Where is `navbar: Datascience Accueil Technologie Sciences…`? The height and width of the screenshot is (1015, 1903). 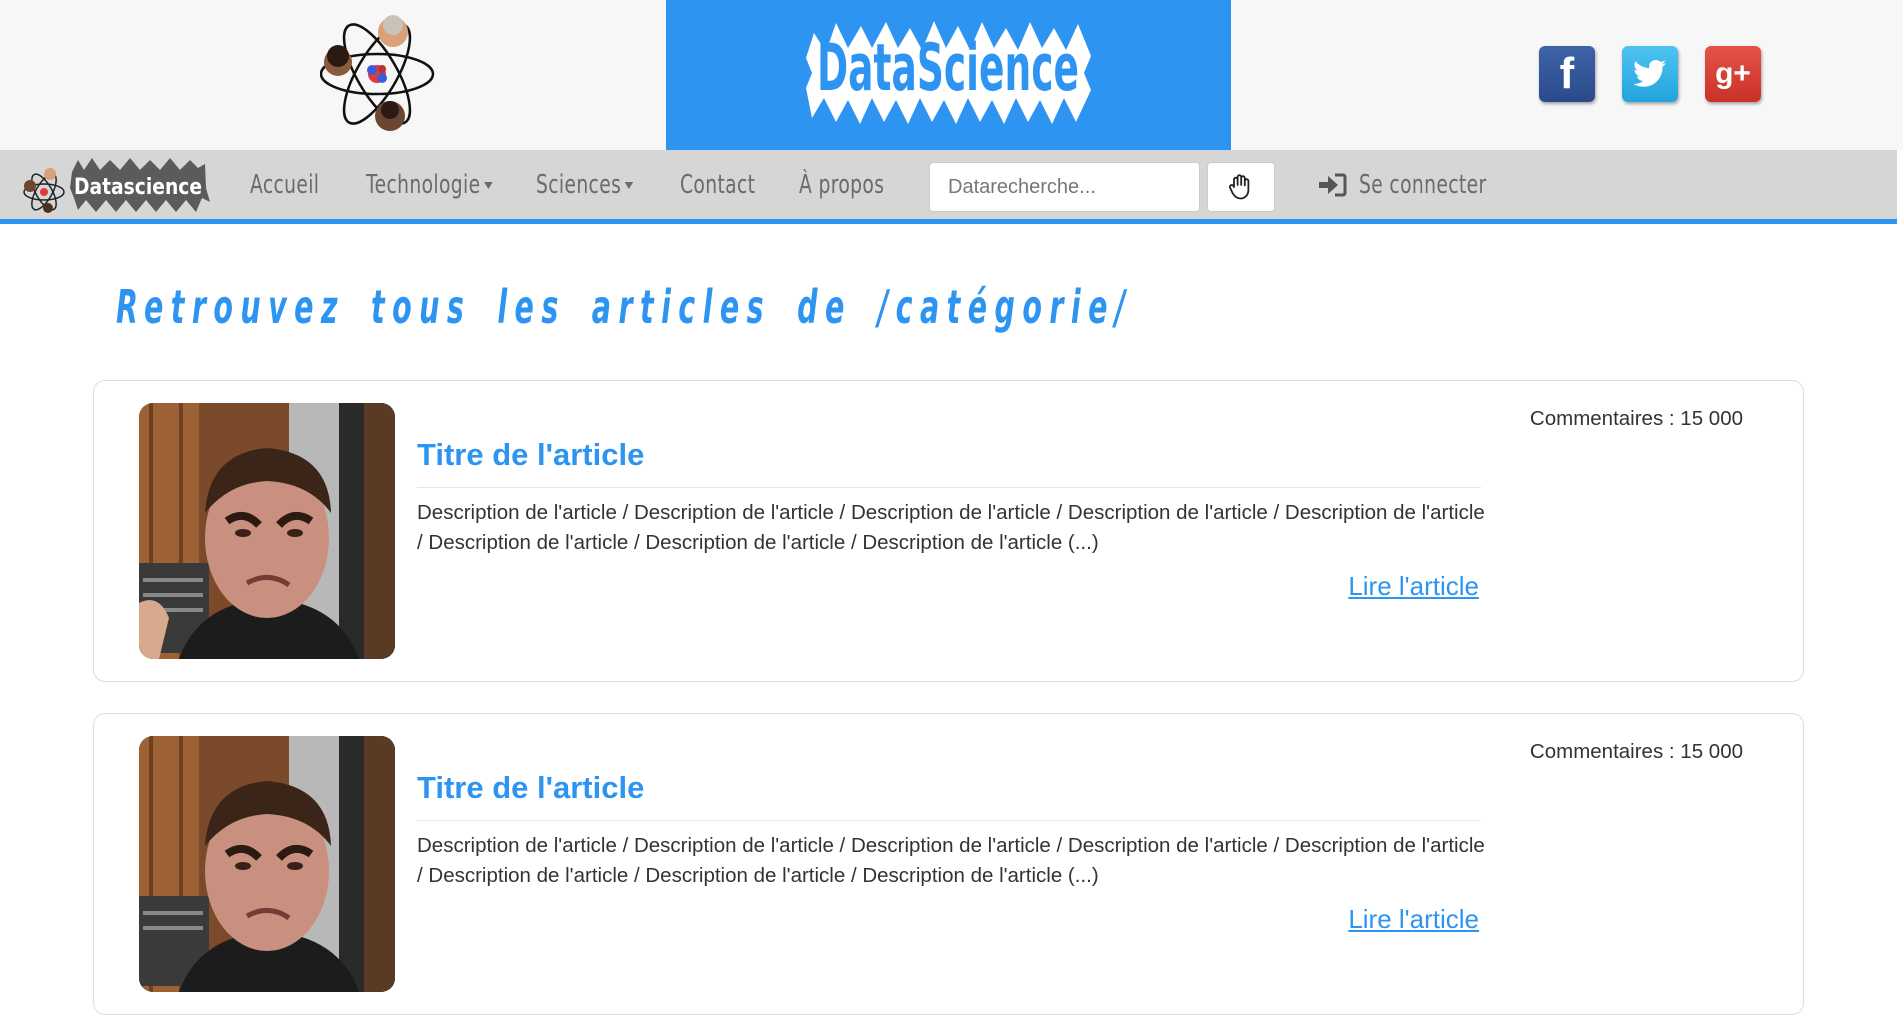
navbar: Datascience Accueil Technologie Sciences… is located at coordinates (948, 187).